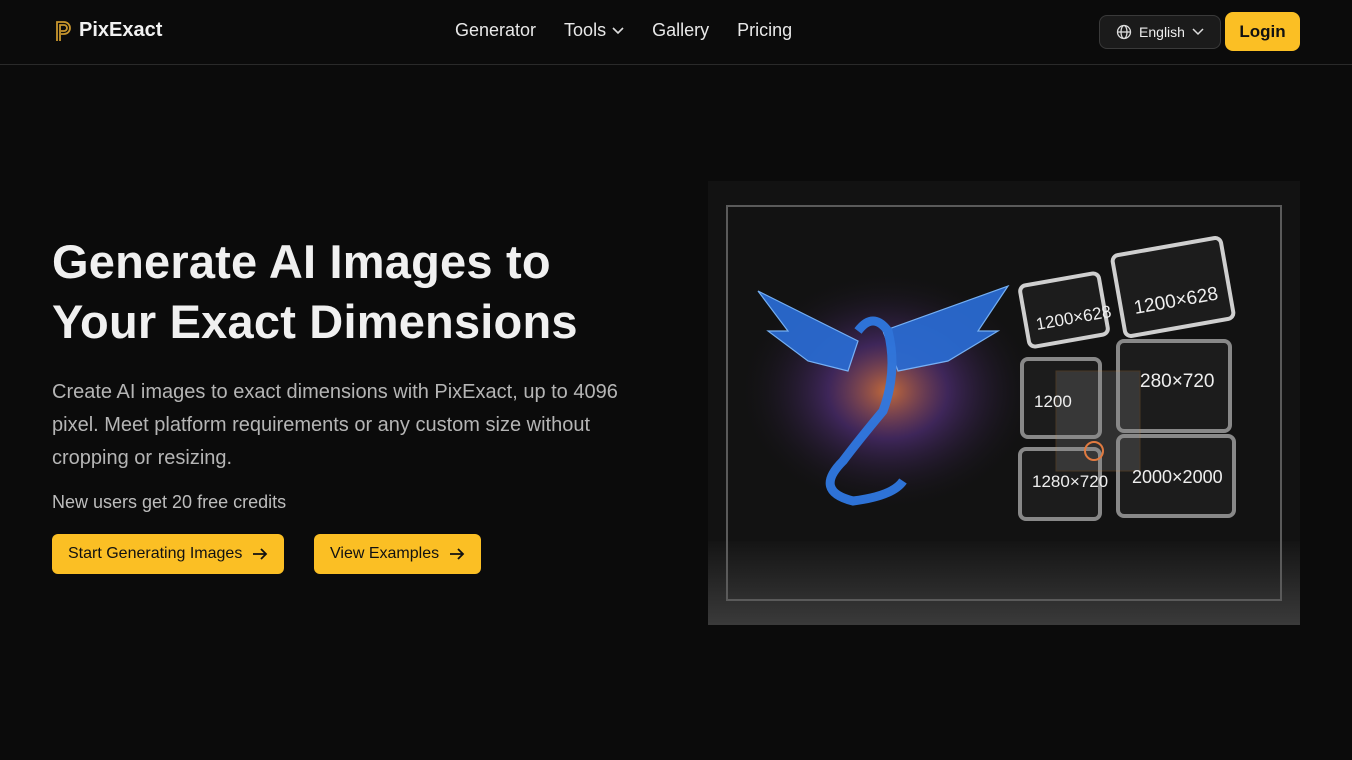 The width and height of the screenshot is (1352, 760). Describe the element at coordinates (169, 502) in the screenshot. I see `free-credits-note: New users get 20 free credits` at that location.